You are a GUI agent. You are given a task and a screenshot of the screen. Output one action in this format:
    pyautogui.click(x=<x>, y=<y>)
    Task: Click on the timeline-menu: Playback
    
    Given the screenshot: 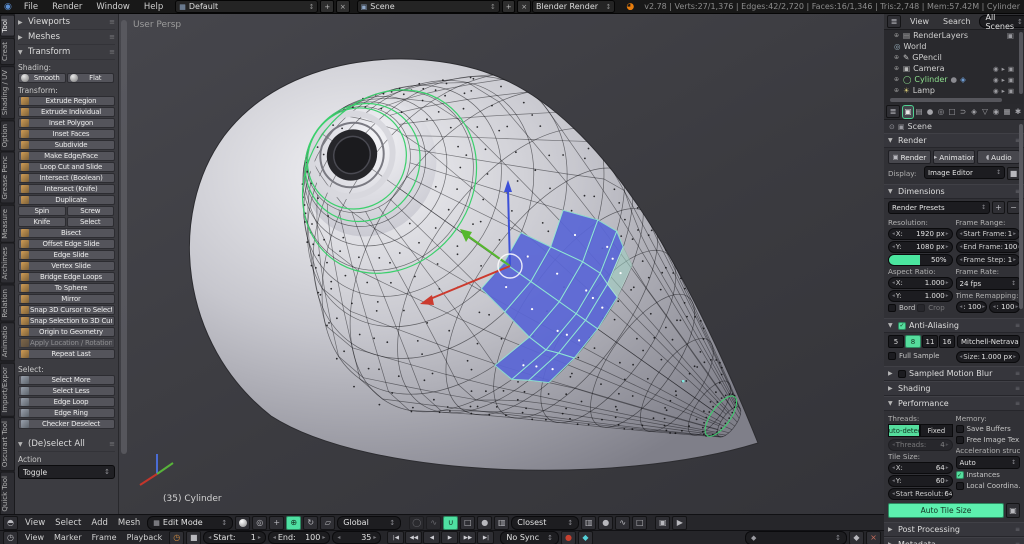 What is the action you would take?
    pyautogui.click(x=145, y=537)
    